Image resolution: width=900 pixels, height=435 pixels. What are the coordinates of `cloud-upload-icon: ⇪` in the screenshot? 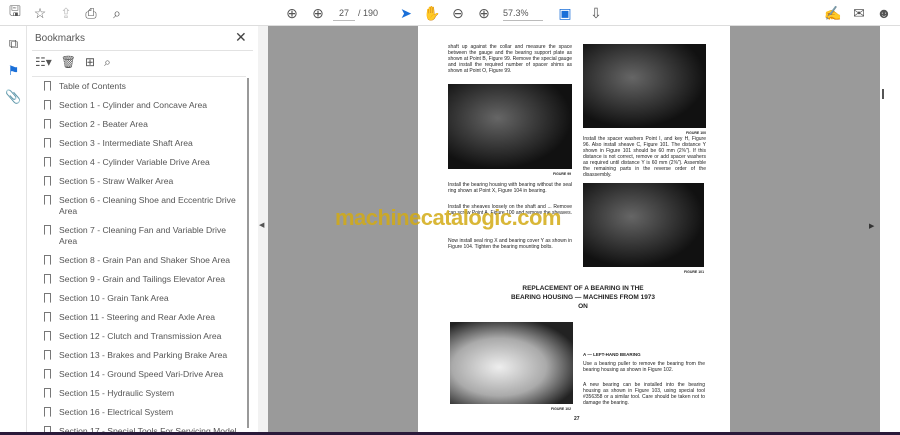 It's located at (66, 13).